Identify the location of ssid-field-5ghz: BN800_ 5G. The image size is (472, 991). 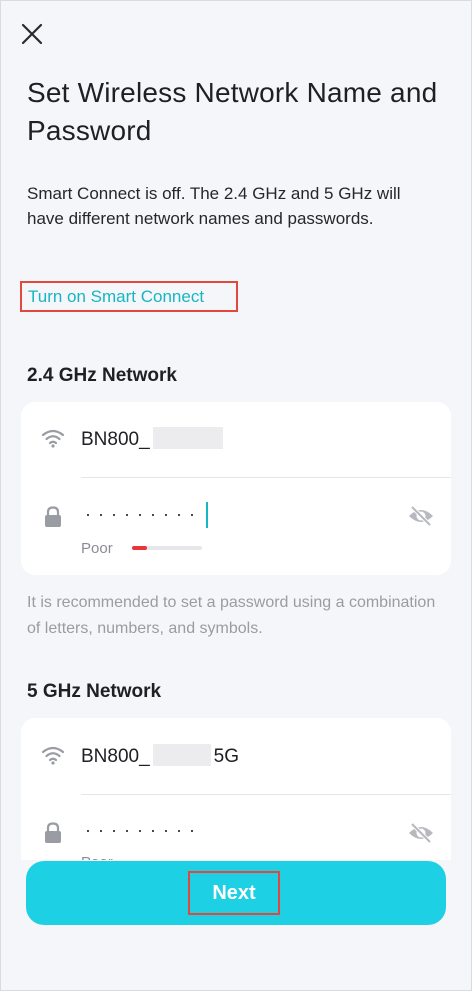
(160, 756).